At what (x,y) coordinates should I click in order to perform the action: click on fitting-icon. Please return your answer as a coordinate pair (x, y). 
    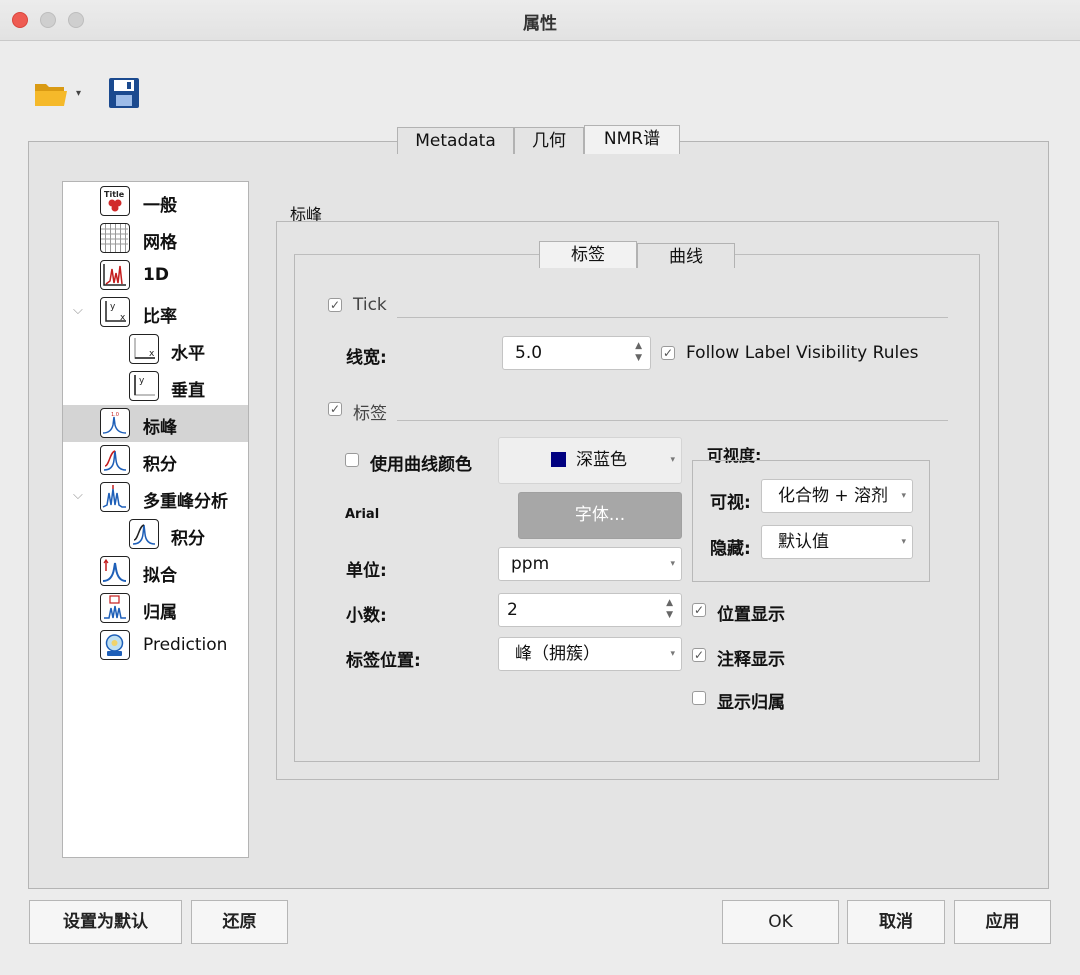
    Looking at the image, I should click on (115, 571).